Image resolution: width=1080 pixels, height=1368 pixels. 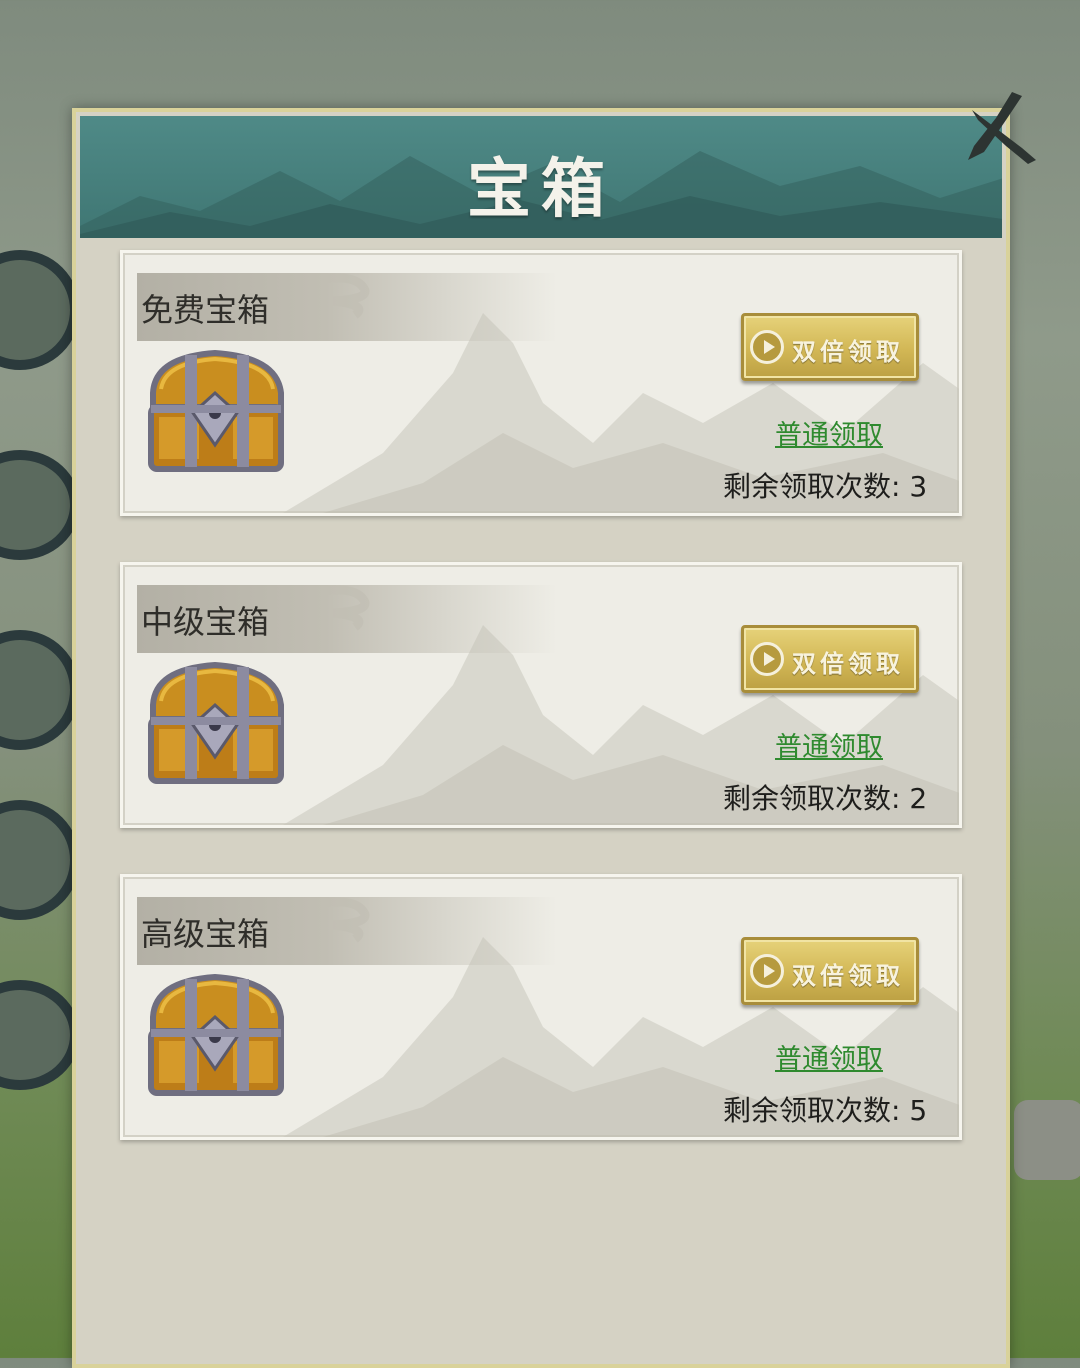 I want to click on remaining-count: 剩余领取次数: 2, so click(x=825, y=798).